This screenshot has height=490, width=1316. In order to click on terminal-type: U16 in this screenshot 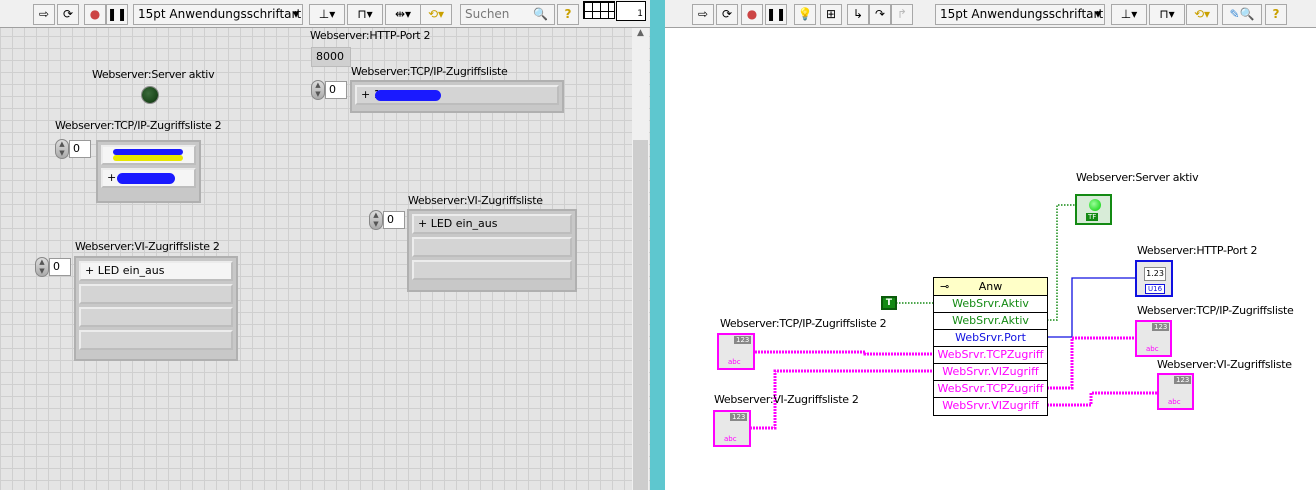, I will do `click(1155, 289)`.